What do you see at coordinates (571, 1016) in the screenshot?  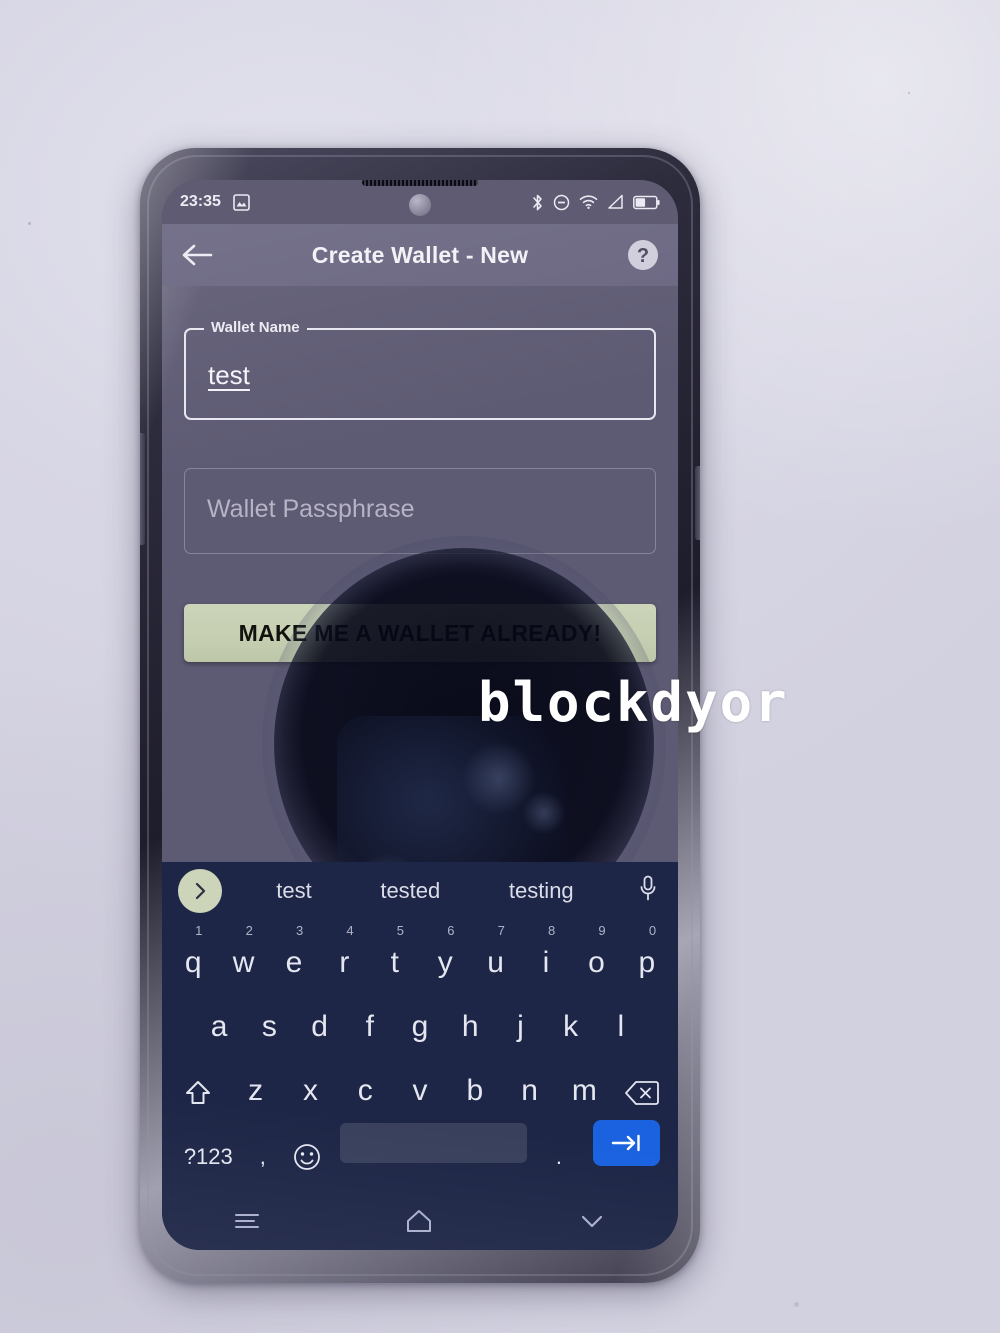 I see `key-k: k` at bounding box center [571, 1016].